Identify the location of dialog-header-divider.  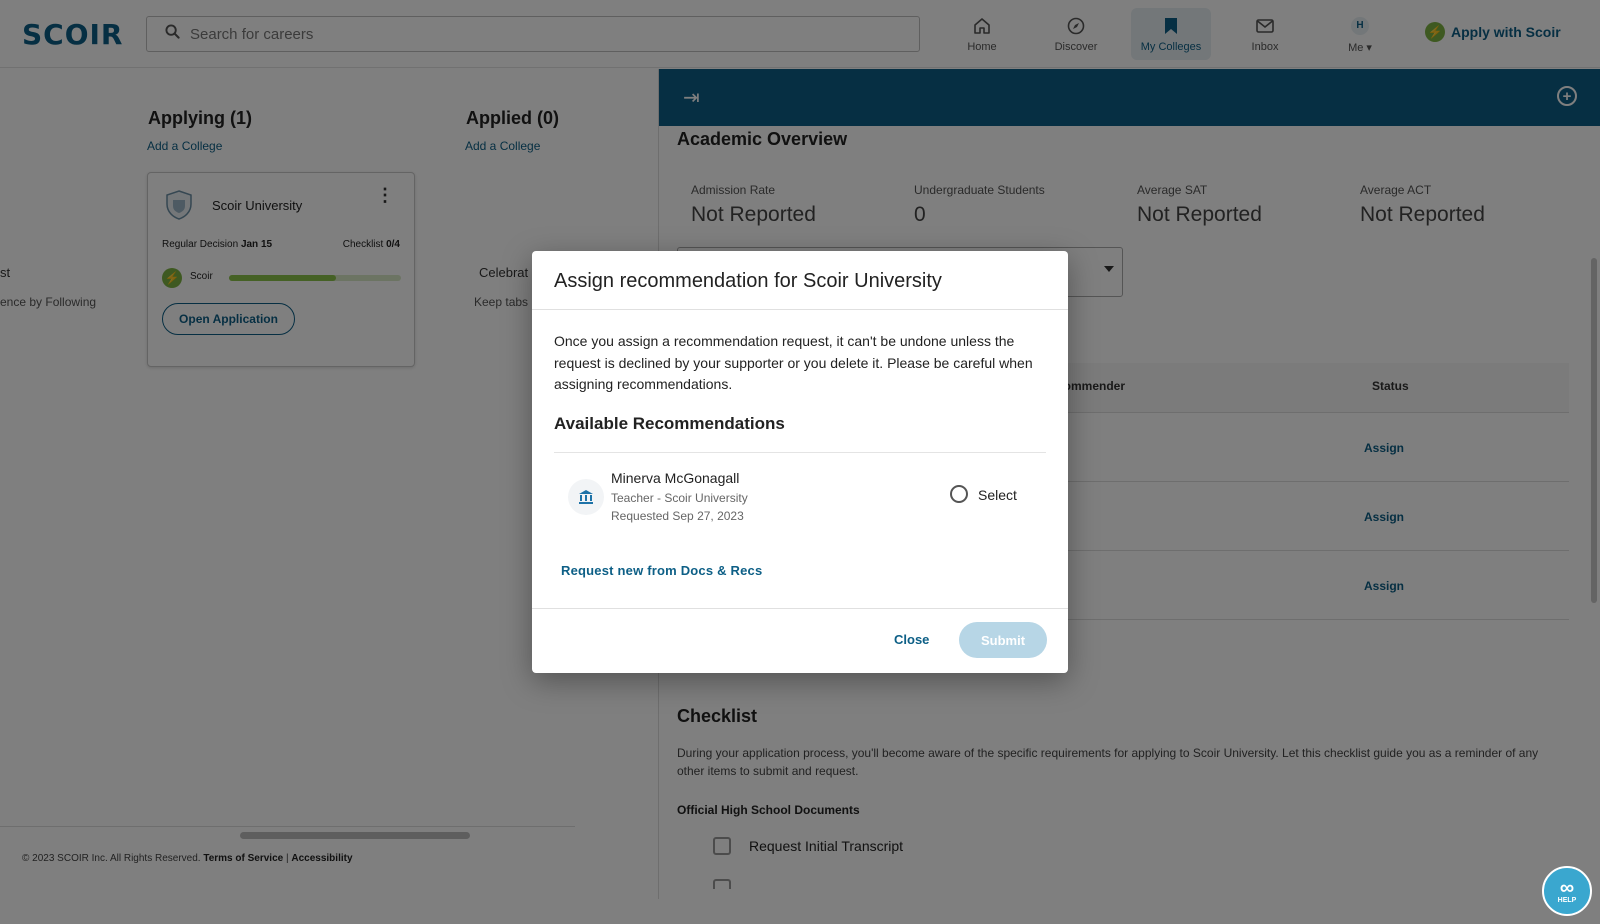
(800, 309).